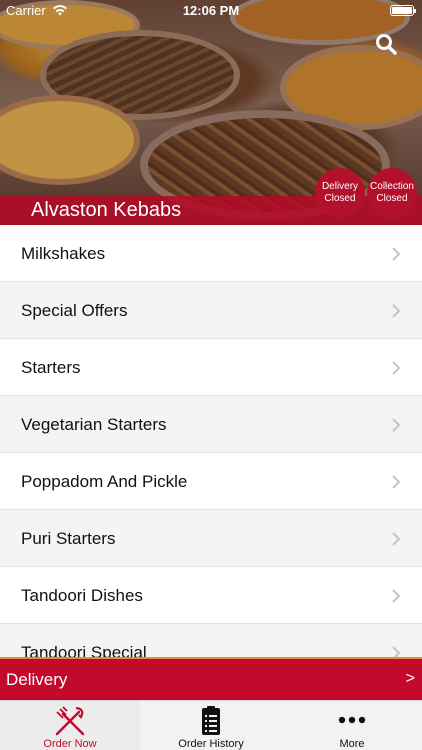 The width and height of the screenshot is (422, 750). What do you see at coordinates (37, 679) in the screenshot?
I see `order-type-label: Delivery` at bounding box center [37, 679].